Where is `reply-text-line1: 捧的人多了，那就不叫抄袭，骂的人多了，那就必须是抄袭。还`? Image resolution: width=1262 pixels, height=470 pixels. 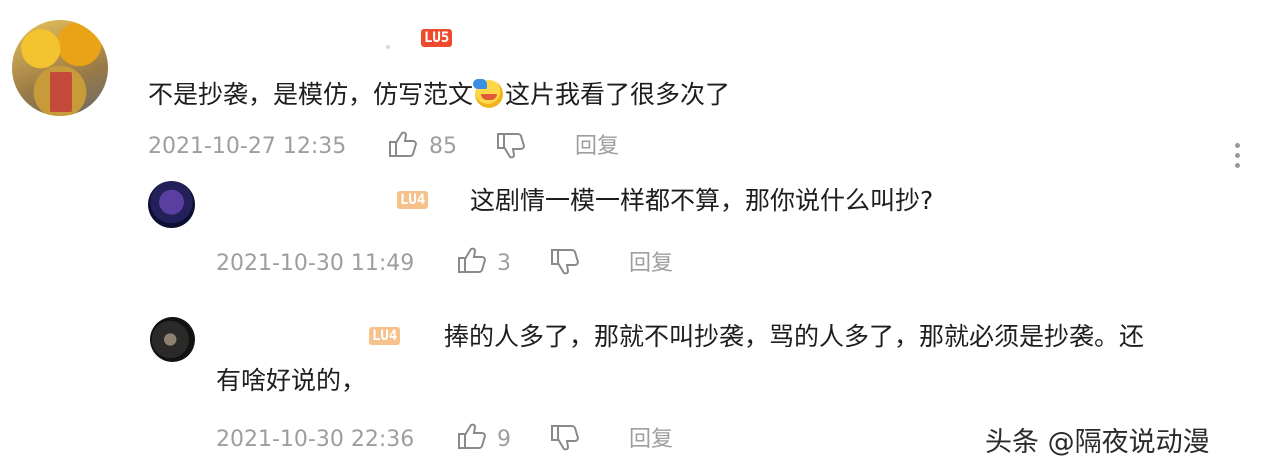 reply-text-line1: 捧的人多了，那就不叫抄袭，骂的人多了，那就必须是抄袭。还 is located at coordinates (794, 336).